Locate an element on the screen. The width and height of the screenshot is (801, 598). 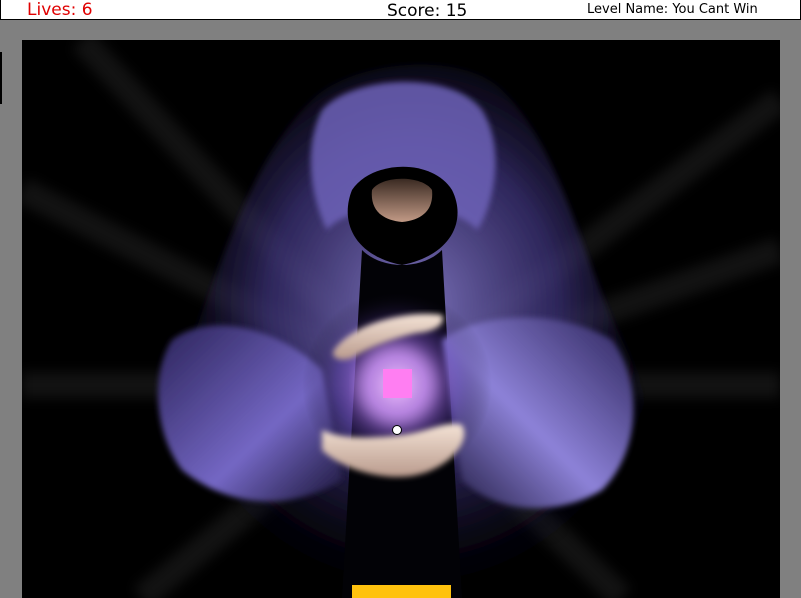
glowing-brick is located at coordinates (397, 383).